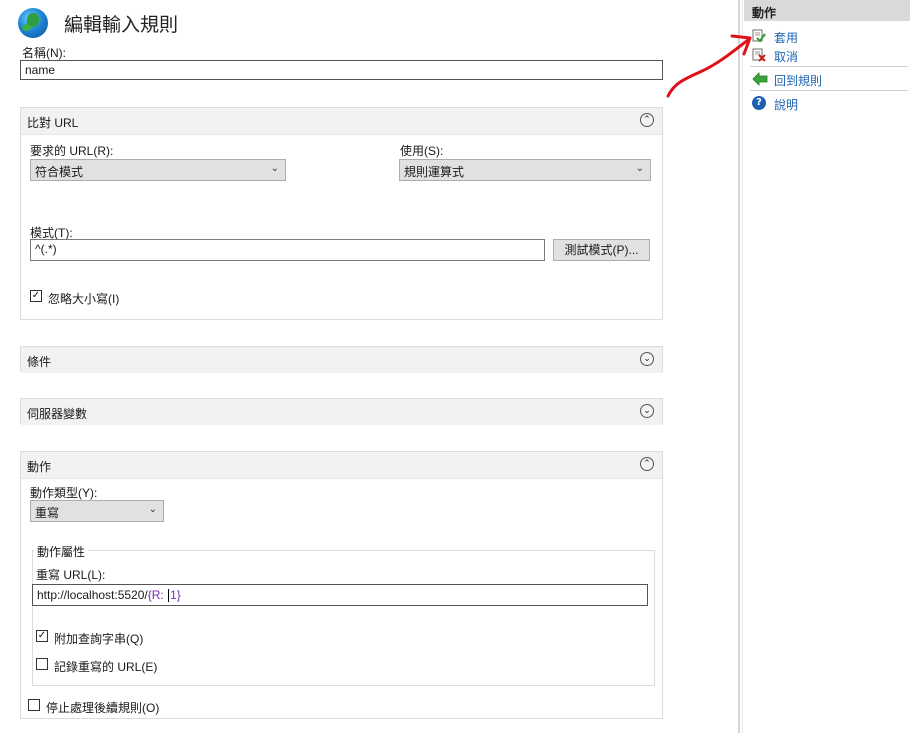 The image size is (910, 733). Describe the element at coordinates (287, 250) in the screenshot. I see `pattern-input: ^(.*)` at that location.